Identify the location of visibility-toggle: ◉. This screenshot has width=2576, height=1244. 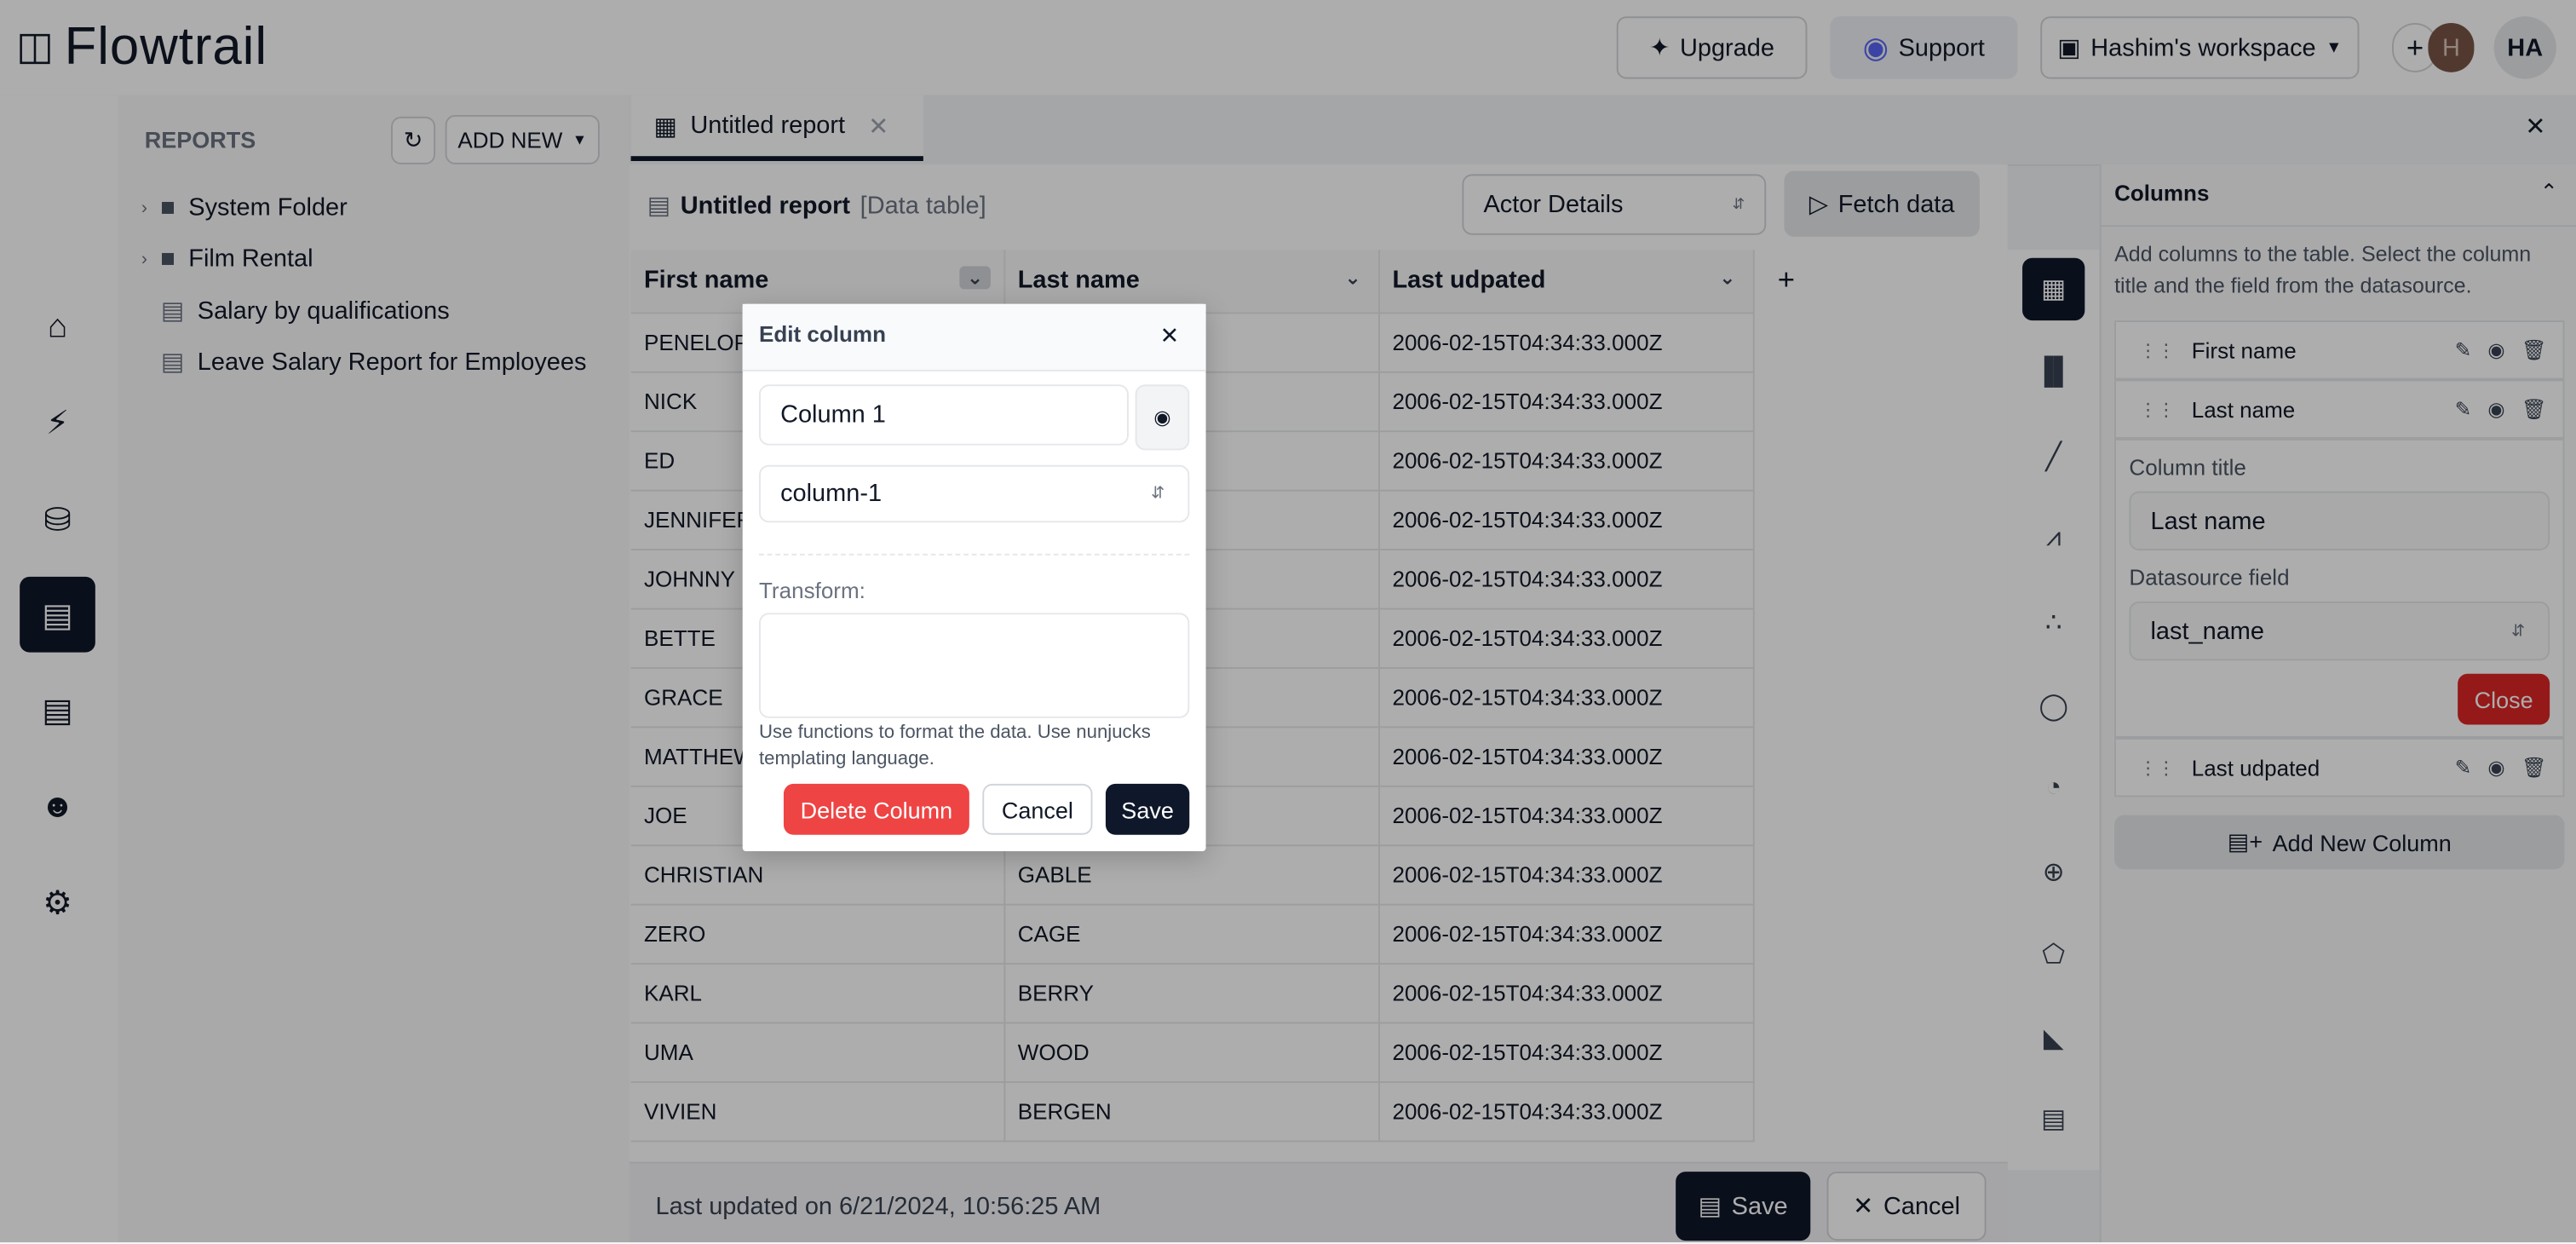
(1163, 418).